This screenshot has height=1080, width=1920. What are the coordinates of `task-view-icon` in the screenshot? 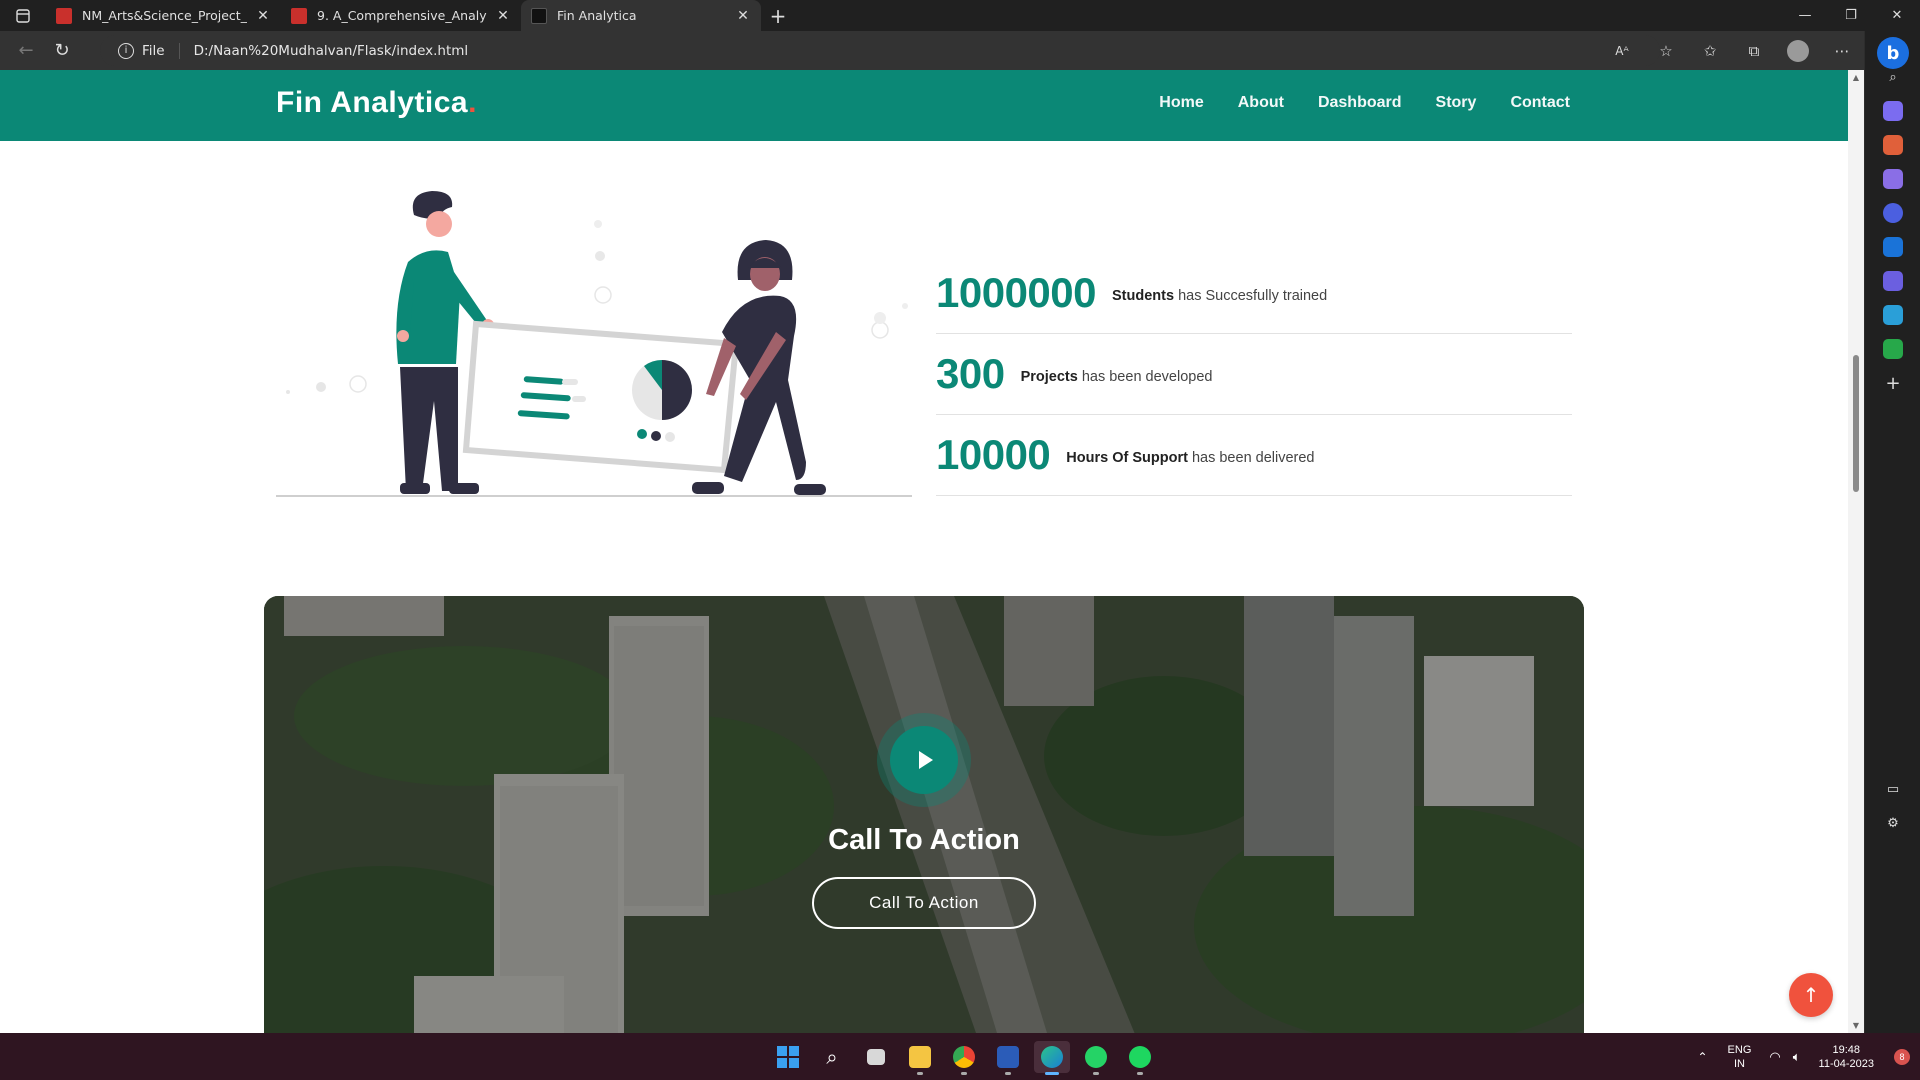 It's located at (876, 1057).